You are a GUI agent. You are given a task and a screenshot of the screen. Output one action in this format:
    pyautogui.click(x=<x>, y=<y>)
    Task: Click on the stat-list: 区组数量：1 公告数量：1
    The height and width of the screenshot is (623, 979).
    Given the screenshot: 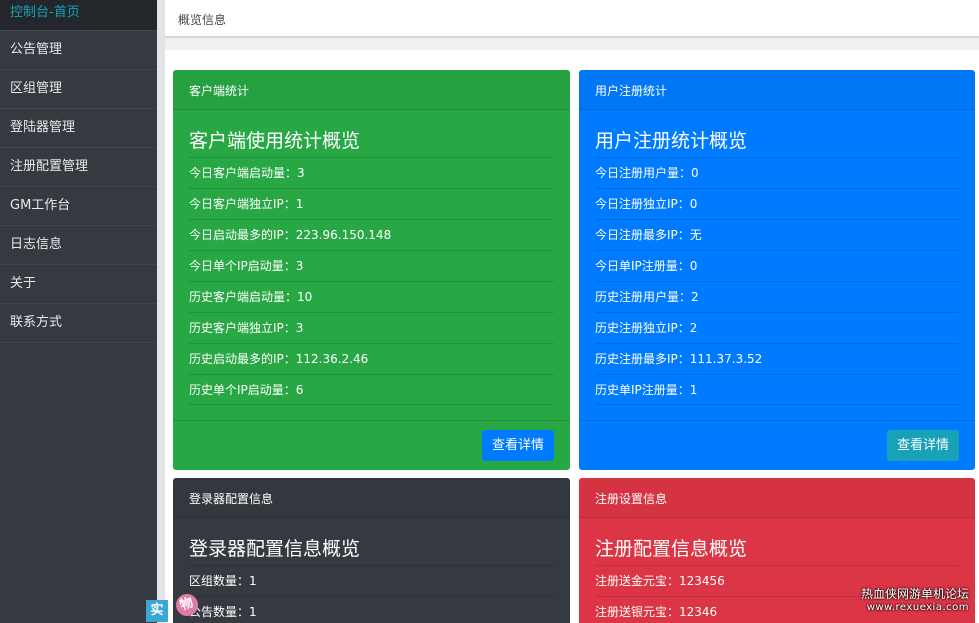 What is the action you would take?
    pyautogui.click(x=371, y=594)
    